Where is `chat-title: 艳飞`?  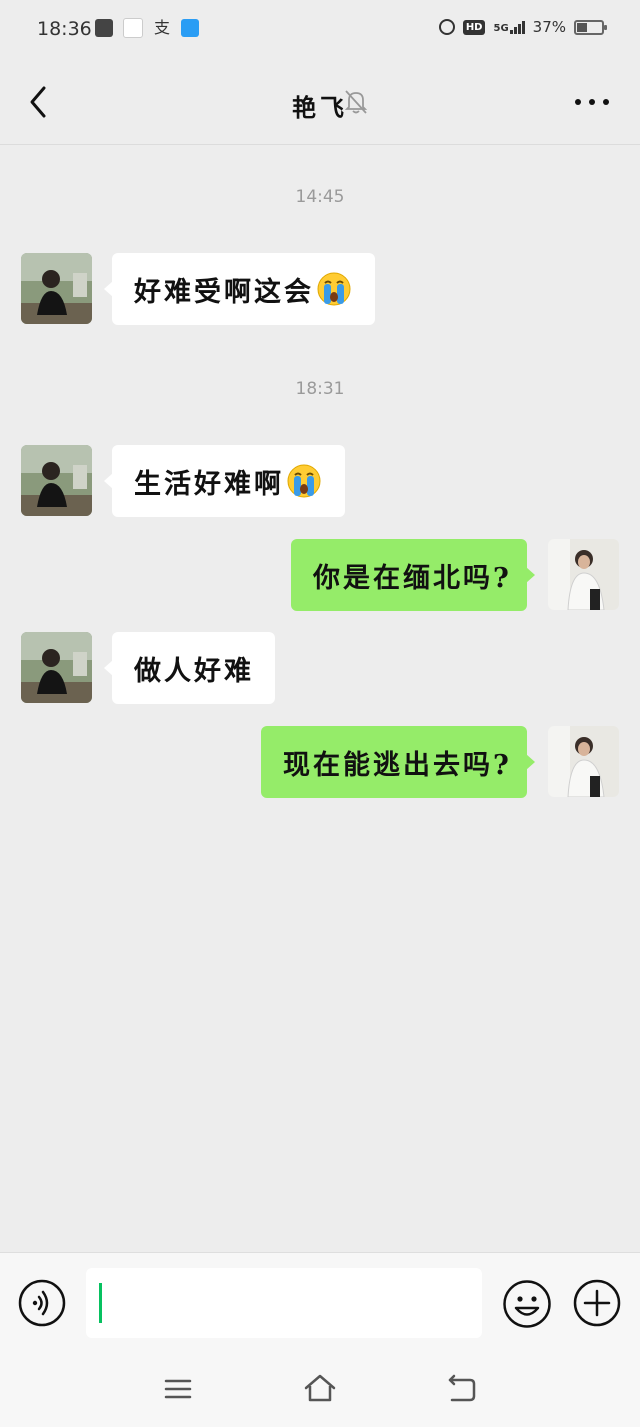
chat-title: 艳飞 is located at coordinates (320, 107).